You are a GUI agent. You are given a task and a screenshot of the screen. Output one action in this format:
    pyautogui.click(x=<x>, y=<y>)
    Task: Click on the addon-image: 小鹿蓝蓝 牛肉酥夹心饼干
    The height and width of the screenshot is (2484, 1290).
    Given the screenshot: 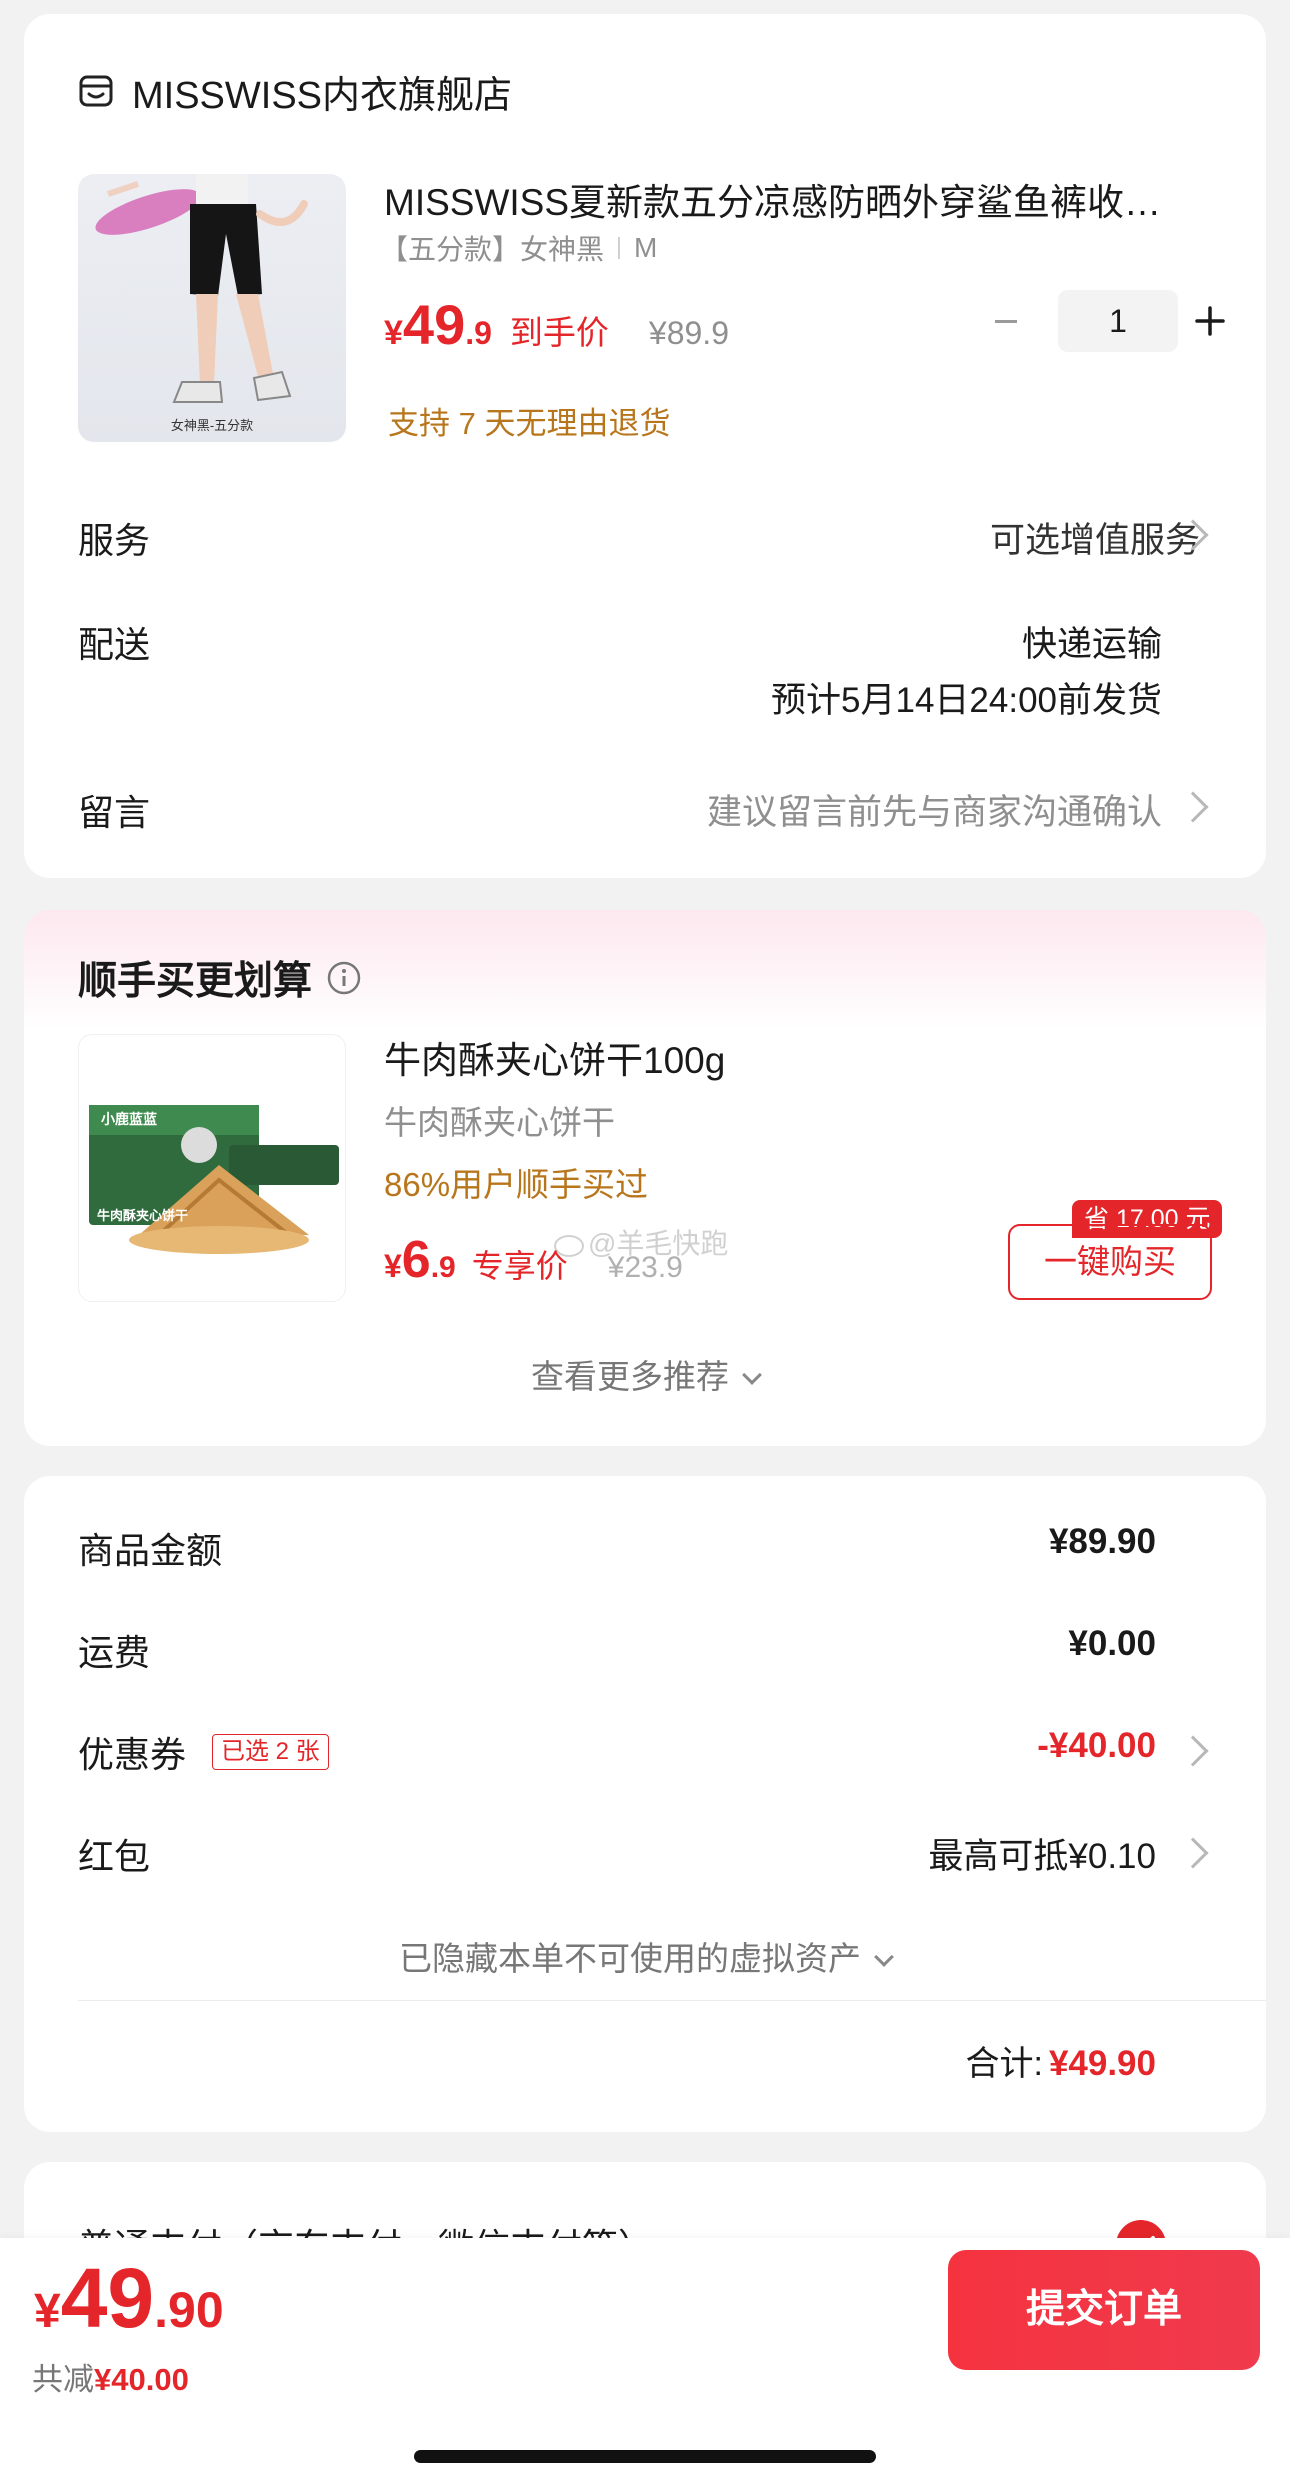 What is the action you would take?
    pyautogui.click(x=212, y=1168)
    